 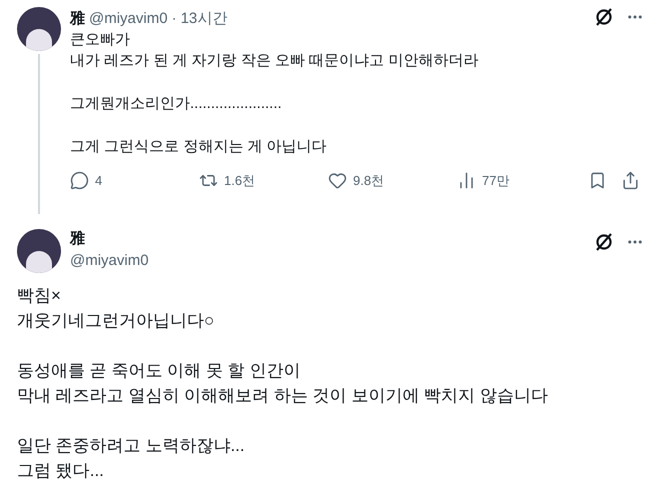 What do you see at coordinates (337, 180) in the screenshot?
I see `heart-icon` at bounding box center [337, 180].